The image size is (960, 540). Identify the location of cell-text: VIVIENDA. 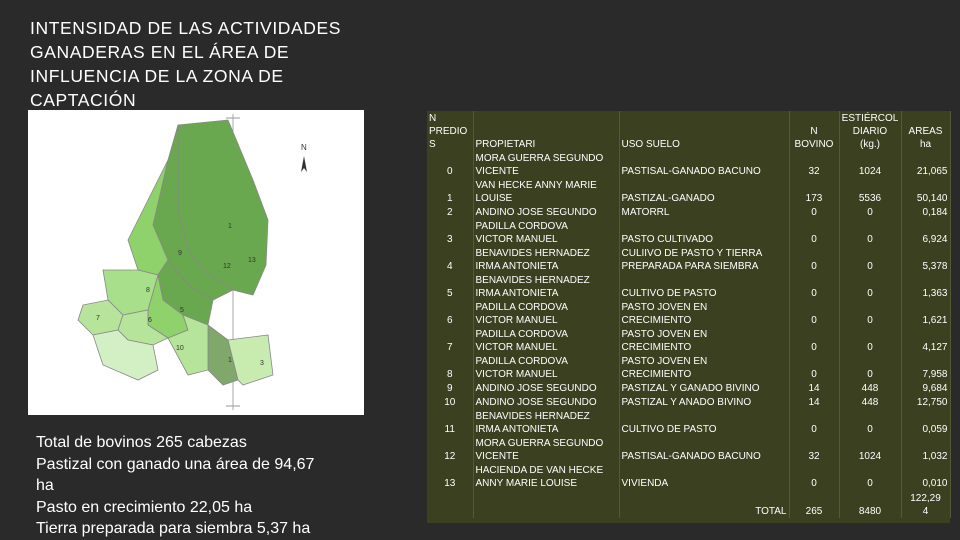
(645, 483).